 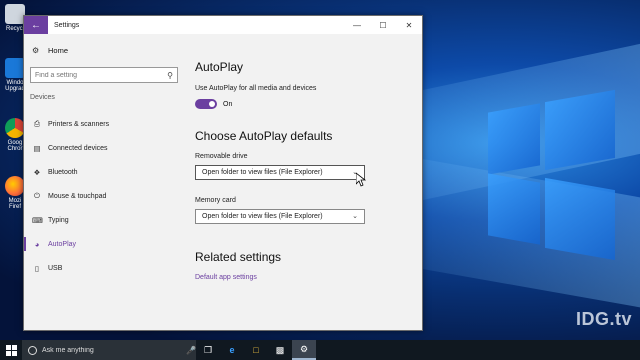 I want to click on chevron-down-icon: ⌄, so click(x=355, y=216).